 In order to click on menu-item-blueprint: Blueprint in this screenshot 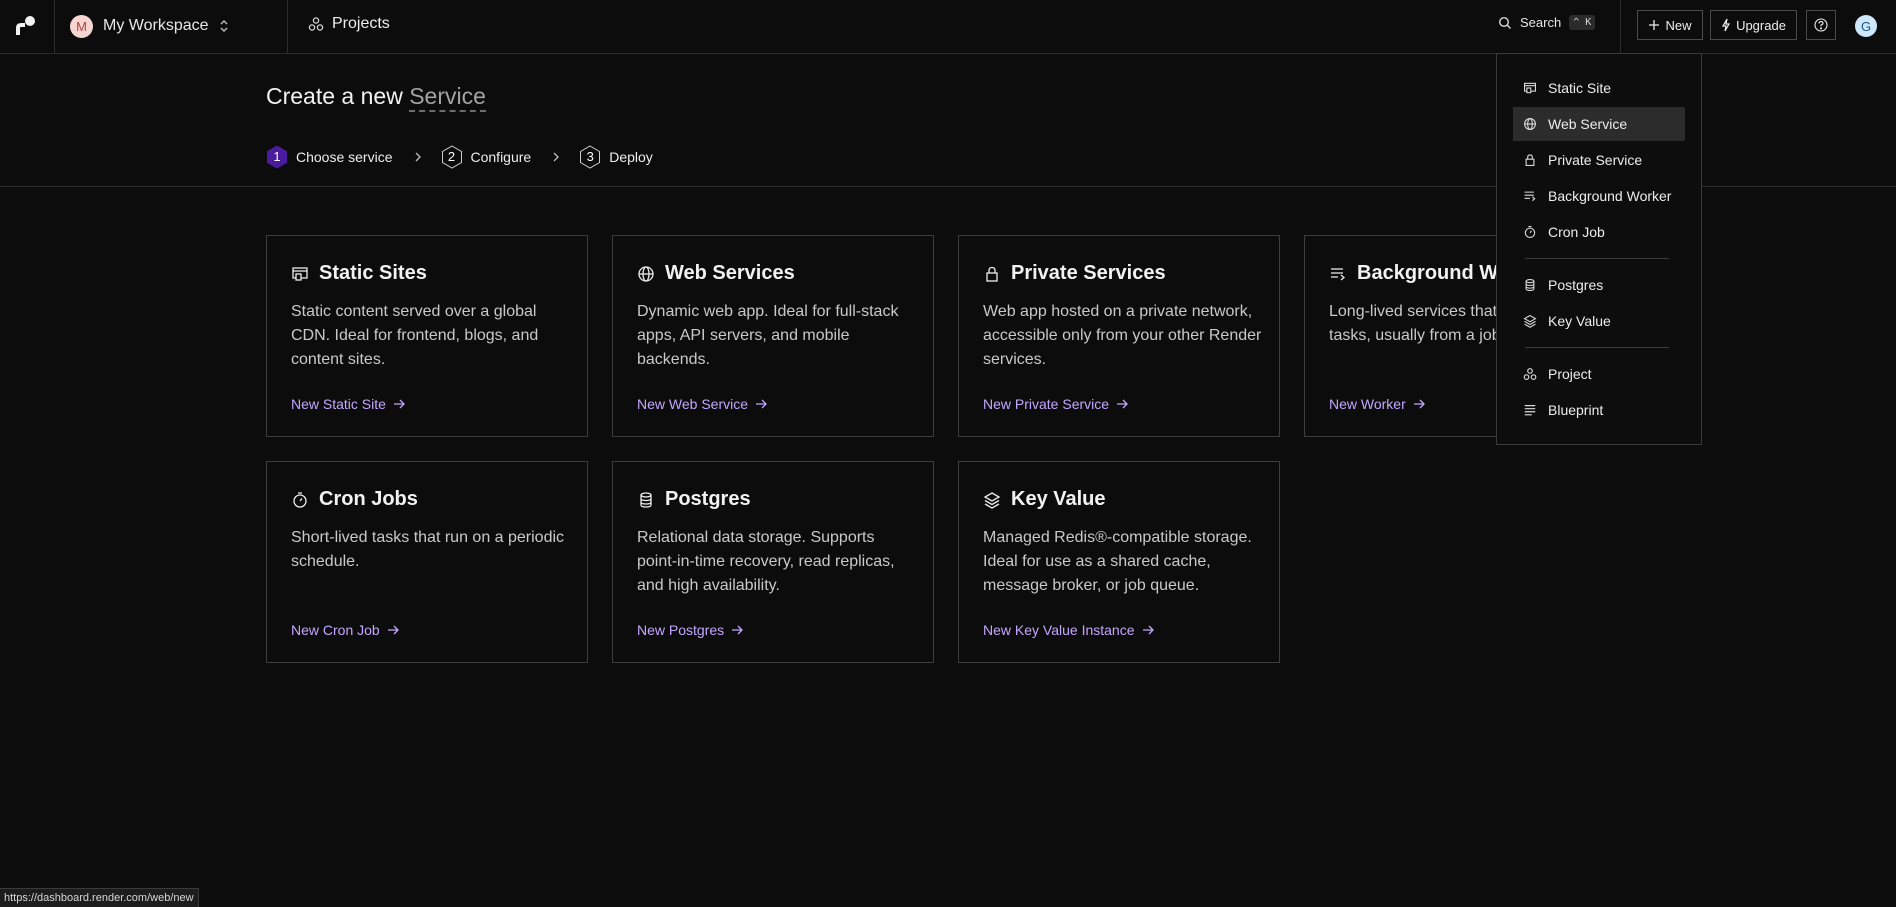, I will do `click(1599, 410)`.